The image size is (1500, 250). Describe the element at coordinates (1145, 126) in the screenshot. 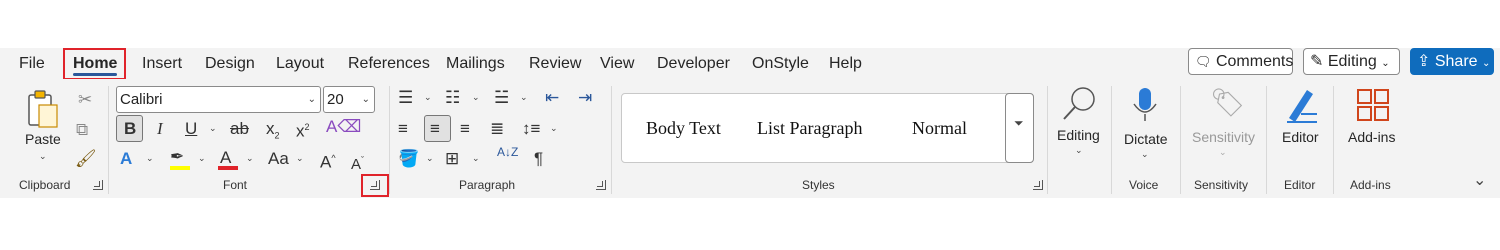

I see `dictate-button: Dictate ⌄` at that location.